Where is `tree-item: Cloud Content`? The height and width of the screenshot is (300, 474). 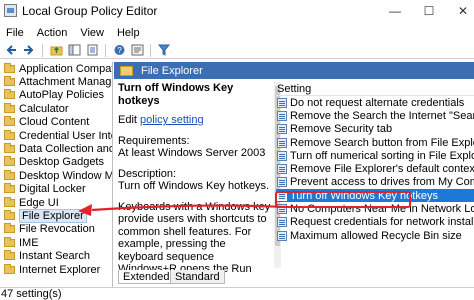
tree-item: Cloud Content is located at coordinates (56, 122).